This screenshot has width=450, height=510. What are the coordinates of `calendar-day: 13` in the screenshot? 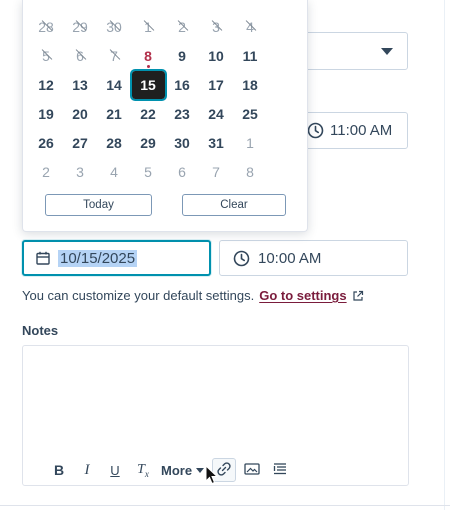 It's located at (80, 84).